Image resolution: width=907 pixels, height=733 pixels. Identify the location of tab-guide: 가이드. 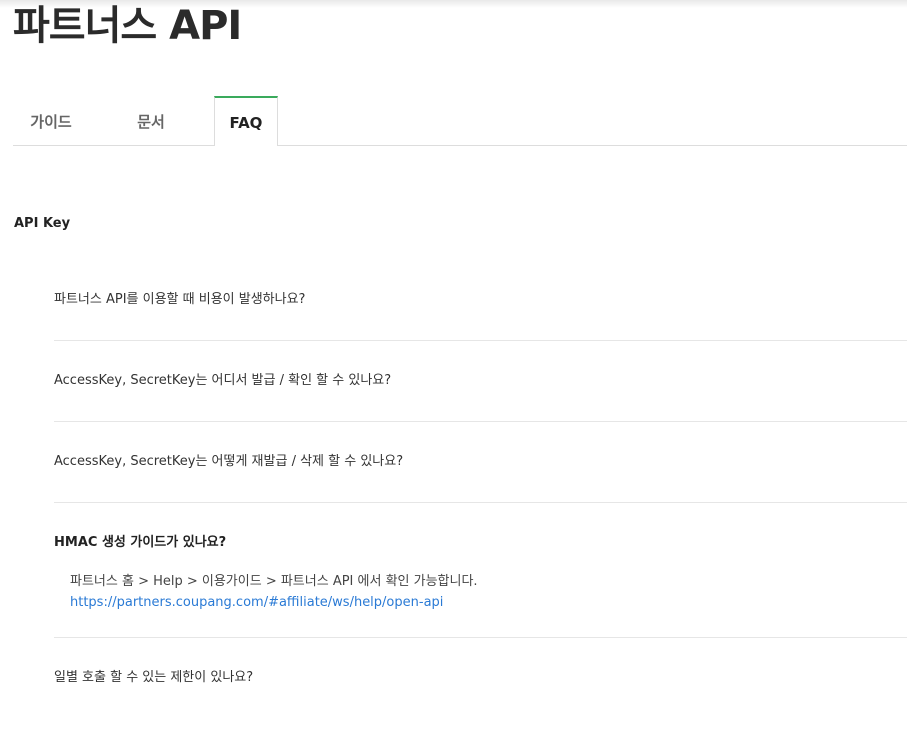
(51, 121).